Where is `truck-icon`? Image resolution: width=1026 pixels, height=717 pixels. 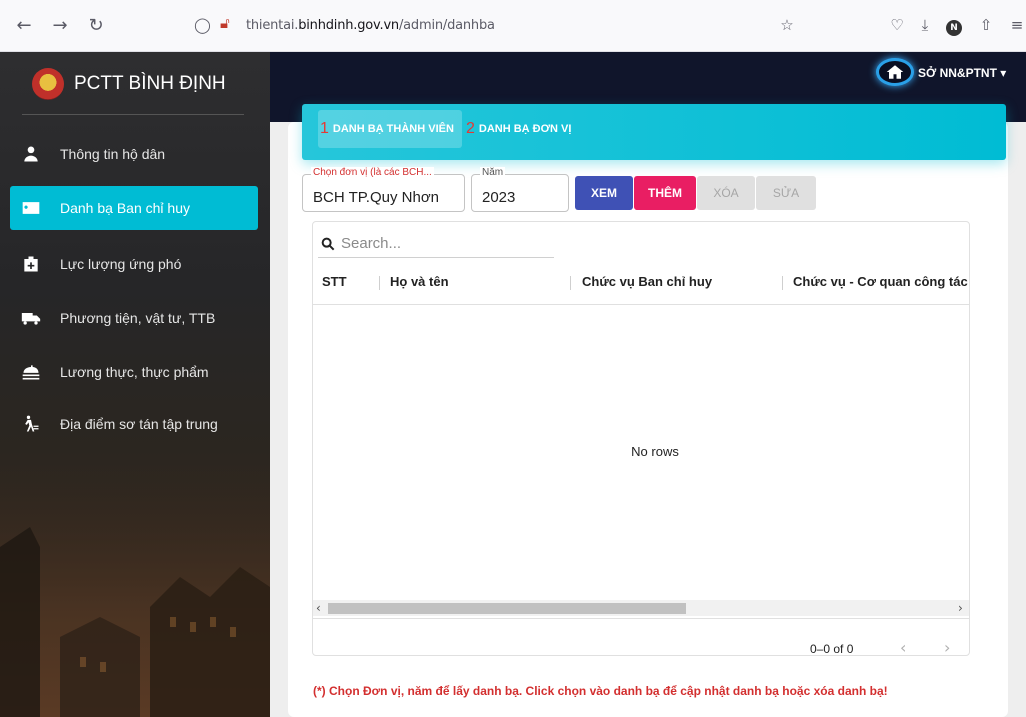 truck-icon is located at coordinates (31, 318).